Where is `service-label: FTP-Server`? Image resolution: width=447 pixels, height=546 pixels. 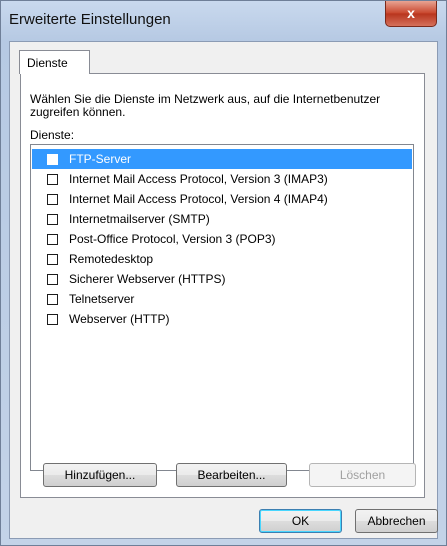 service-label: FTP-Server is located at coordinates (100, 159).